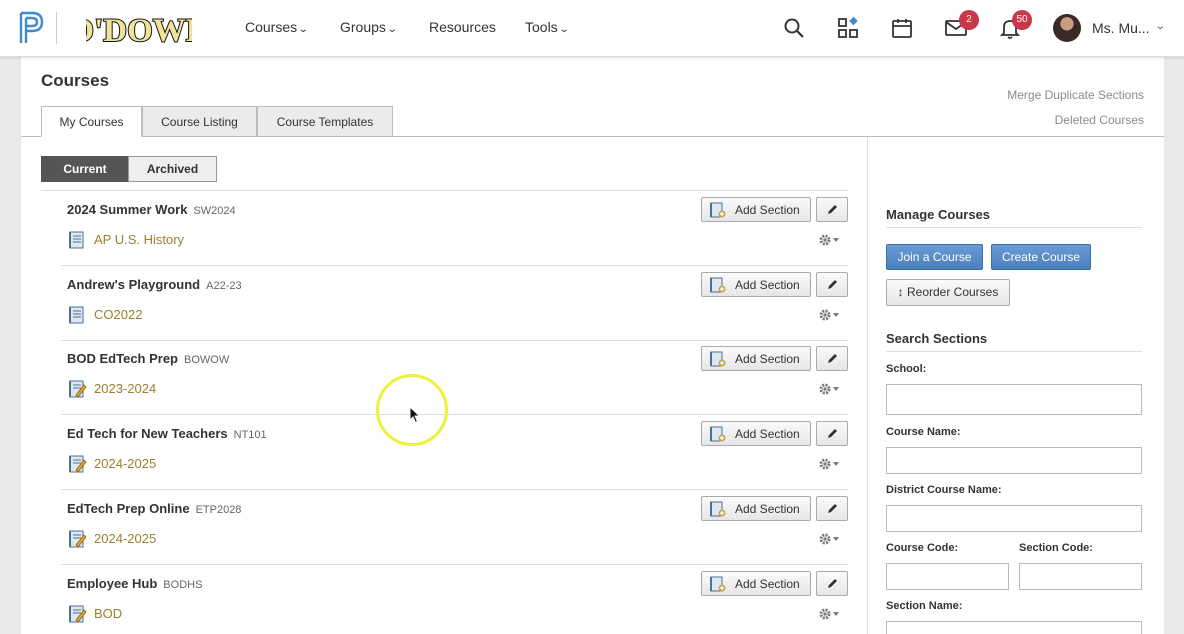 The height and width of the screenshot is (634, 1184). Describe the element at coordinates (224, 285) in the screenshot. I see `course-code: A22-23` at that location.